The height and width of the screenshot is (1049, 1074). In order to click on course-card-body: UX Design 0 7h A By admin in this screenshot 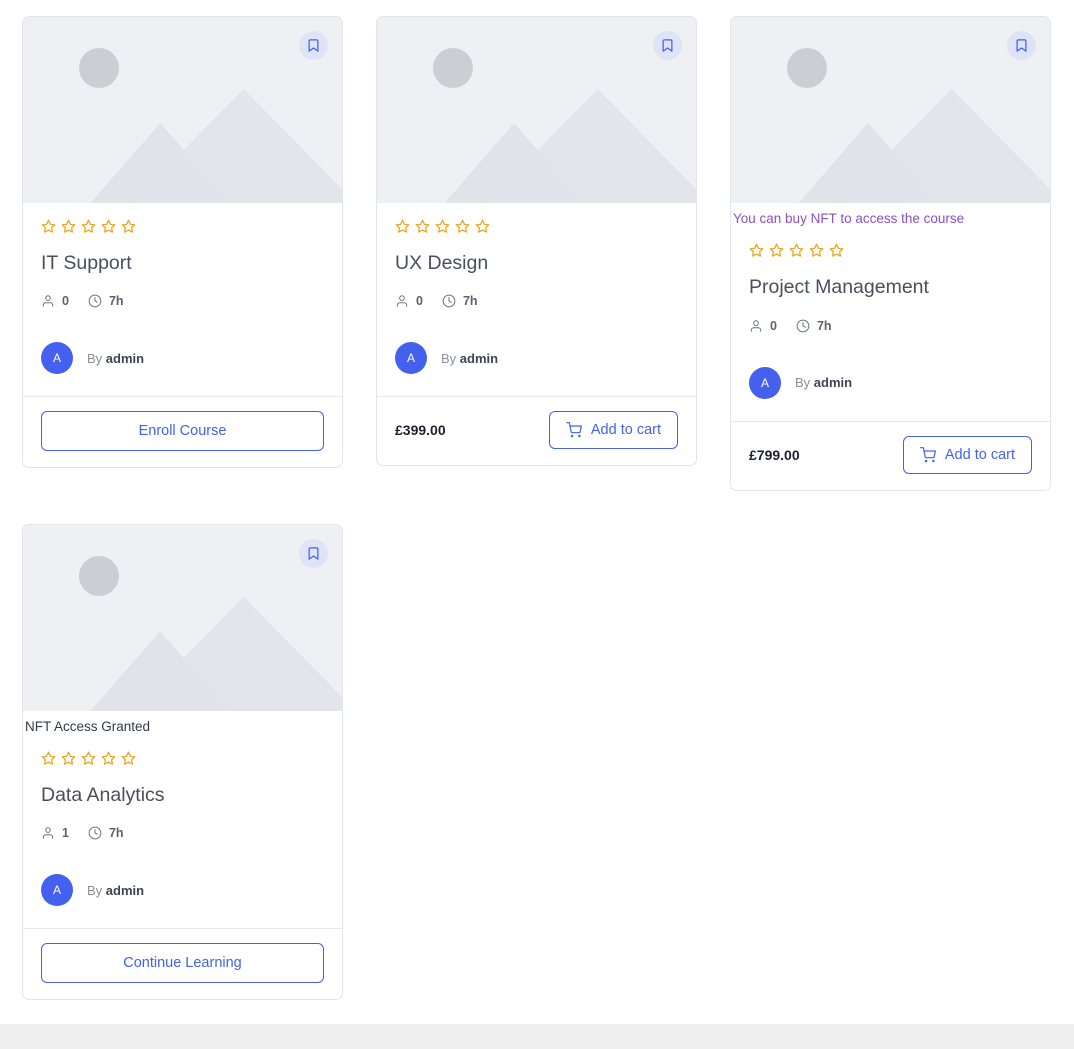, I will do `click(536, 299)`.